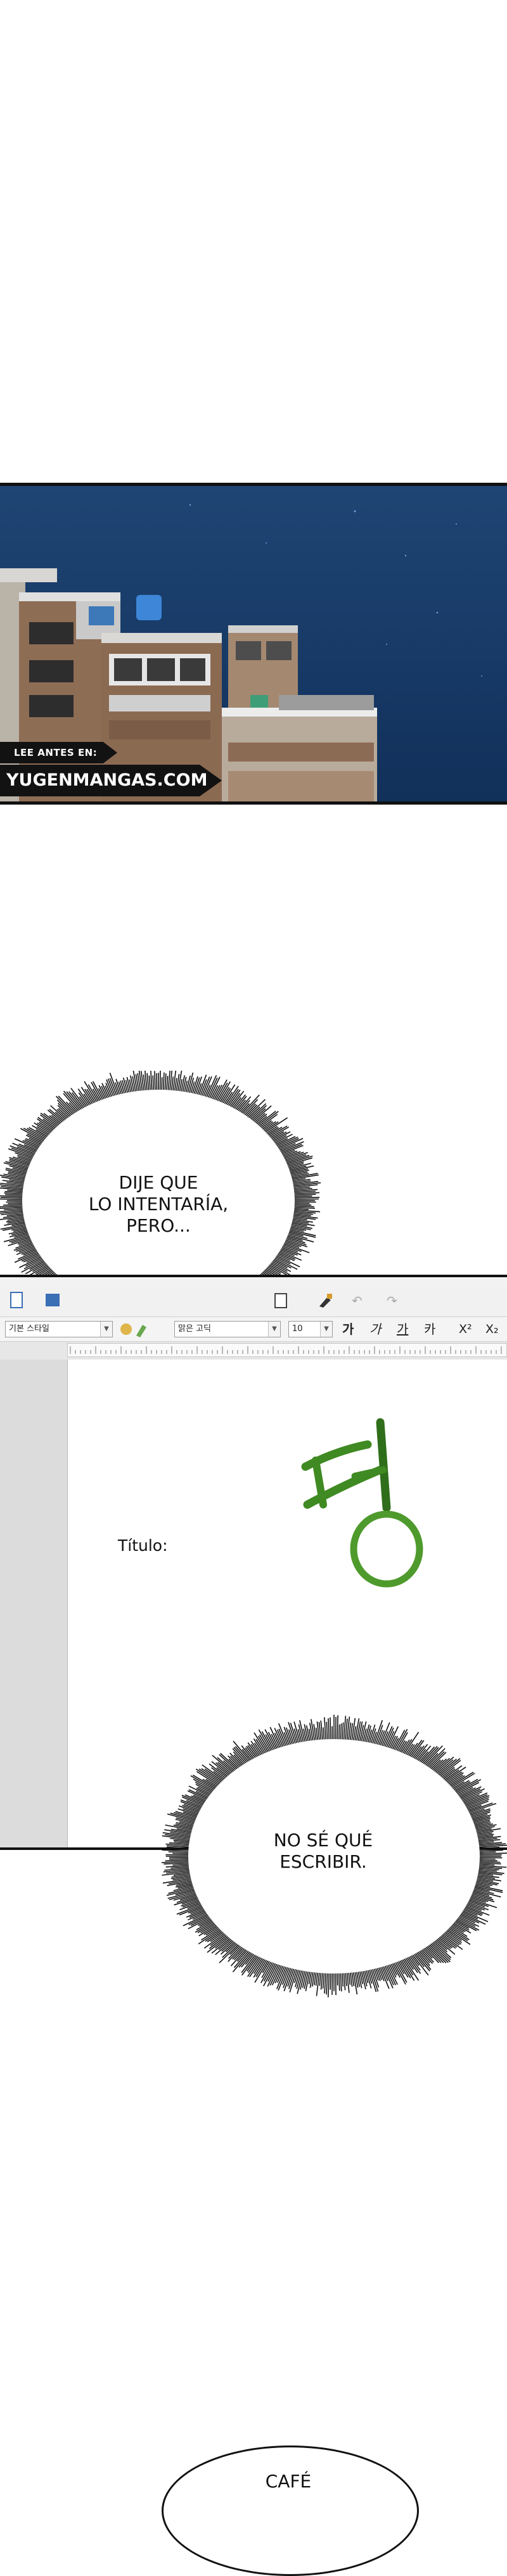 The width and height of the screenshot is (507, 2576). I want to click on bubble-1-line: DIJE QUE, so click(159, 1183).